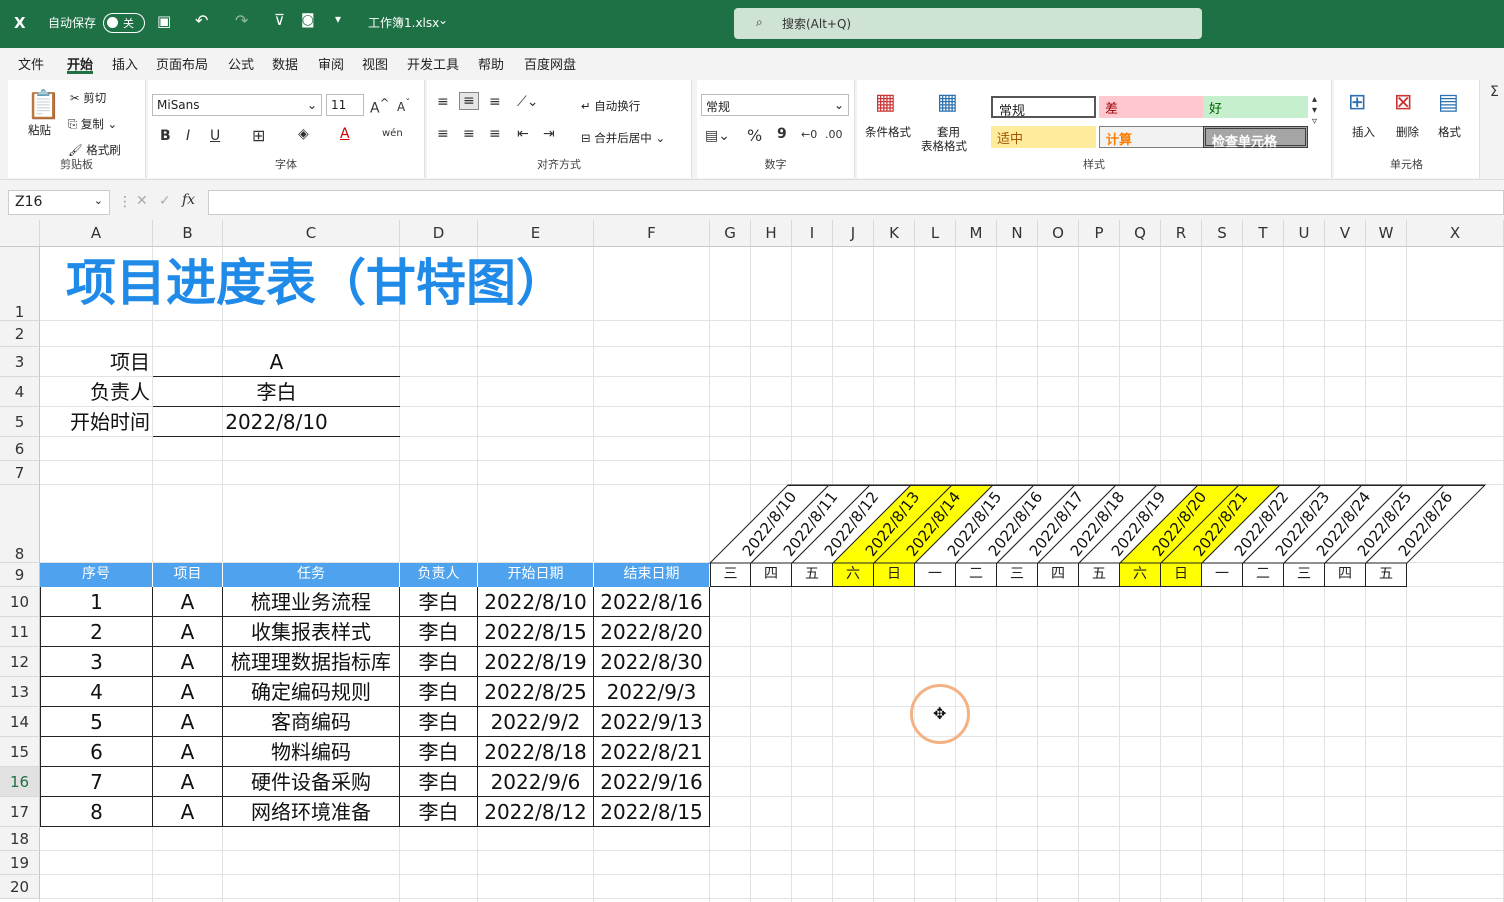 The height and width of the screenshot is (902, 1504). Describe the element at coordinates (944, 146) in the screenshot. I see `format-table-button-2: 表格格式` at that location.